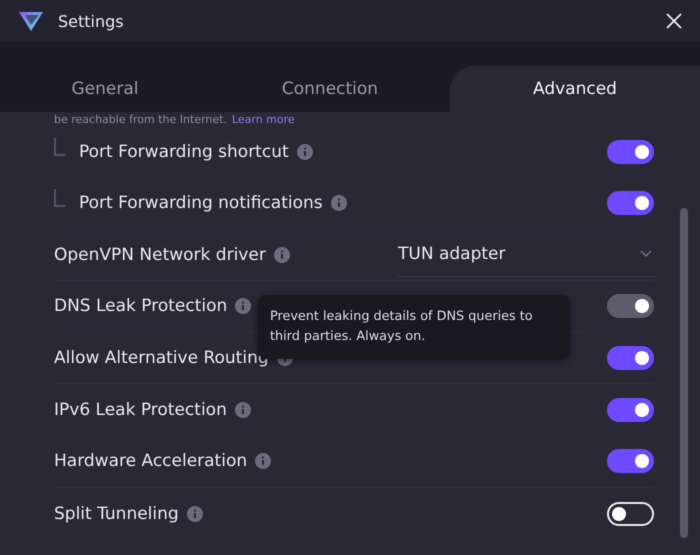 Image resolution: width=700 pixels, height=555 pixels. I want to click on logo-icon, so click(31, 21).